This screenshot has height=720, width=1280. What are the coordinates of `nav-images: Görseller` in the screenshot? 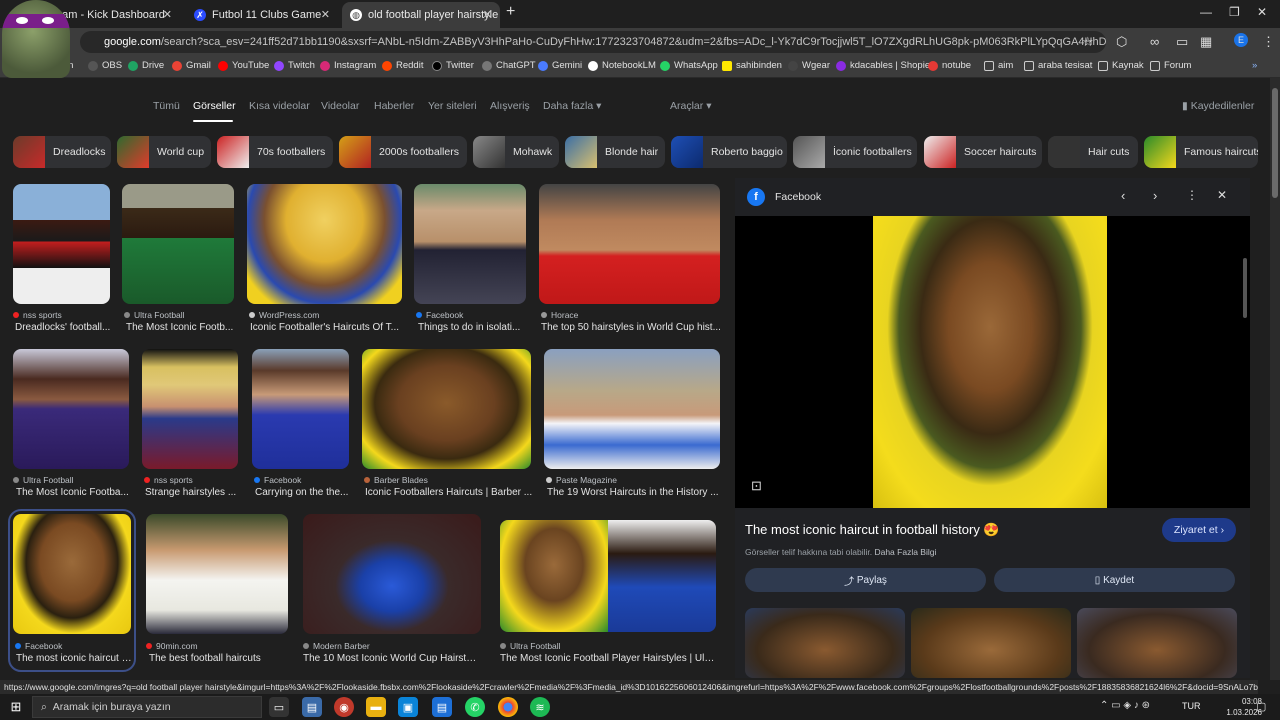 It's located at (214, 106).